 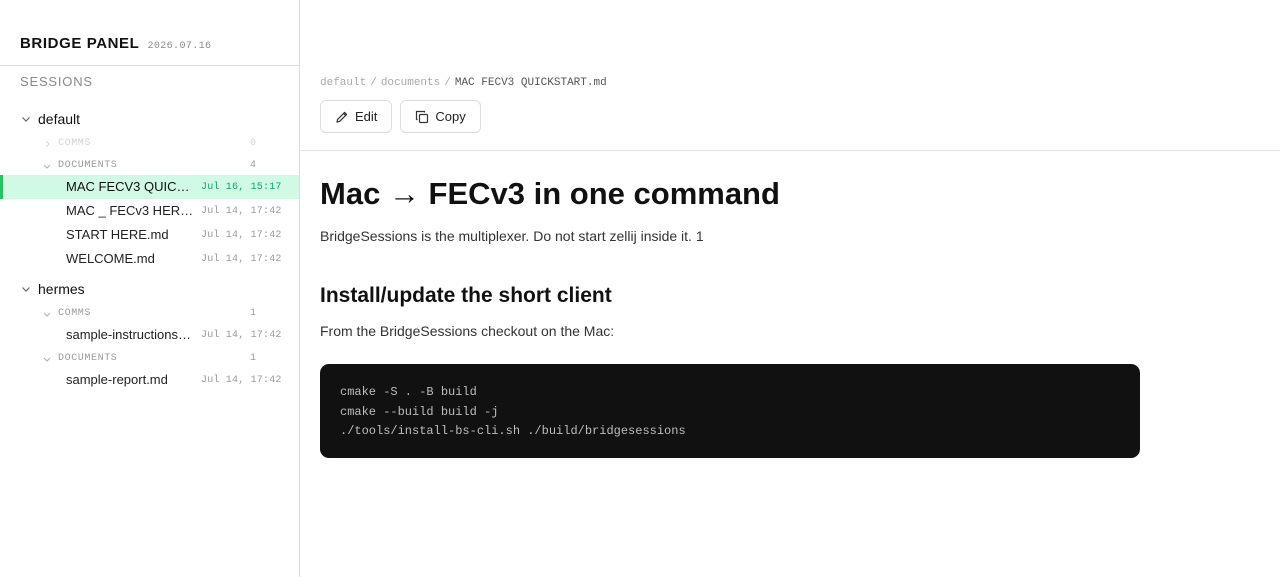 I want to click on group-documents: DOCUMENTS 1, so click(x=149, y=359).